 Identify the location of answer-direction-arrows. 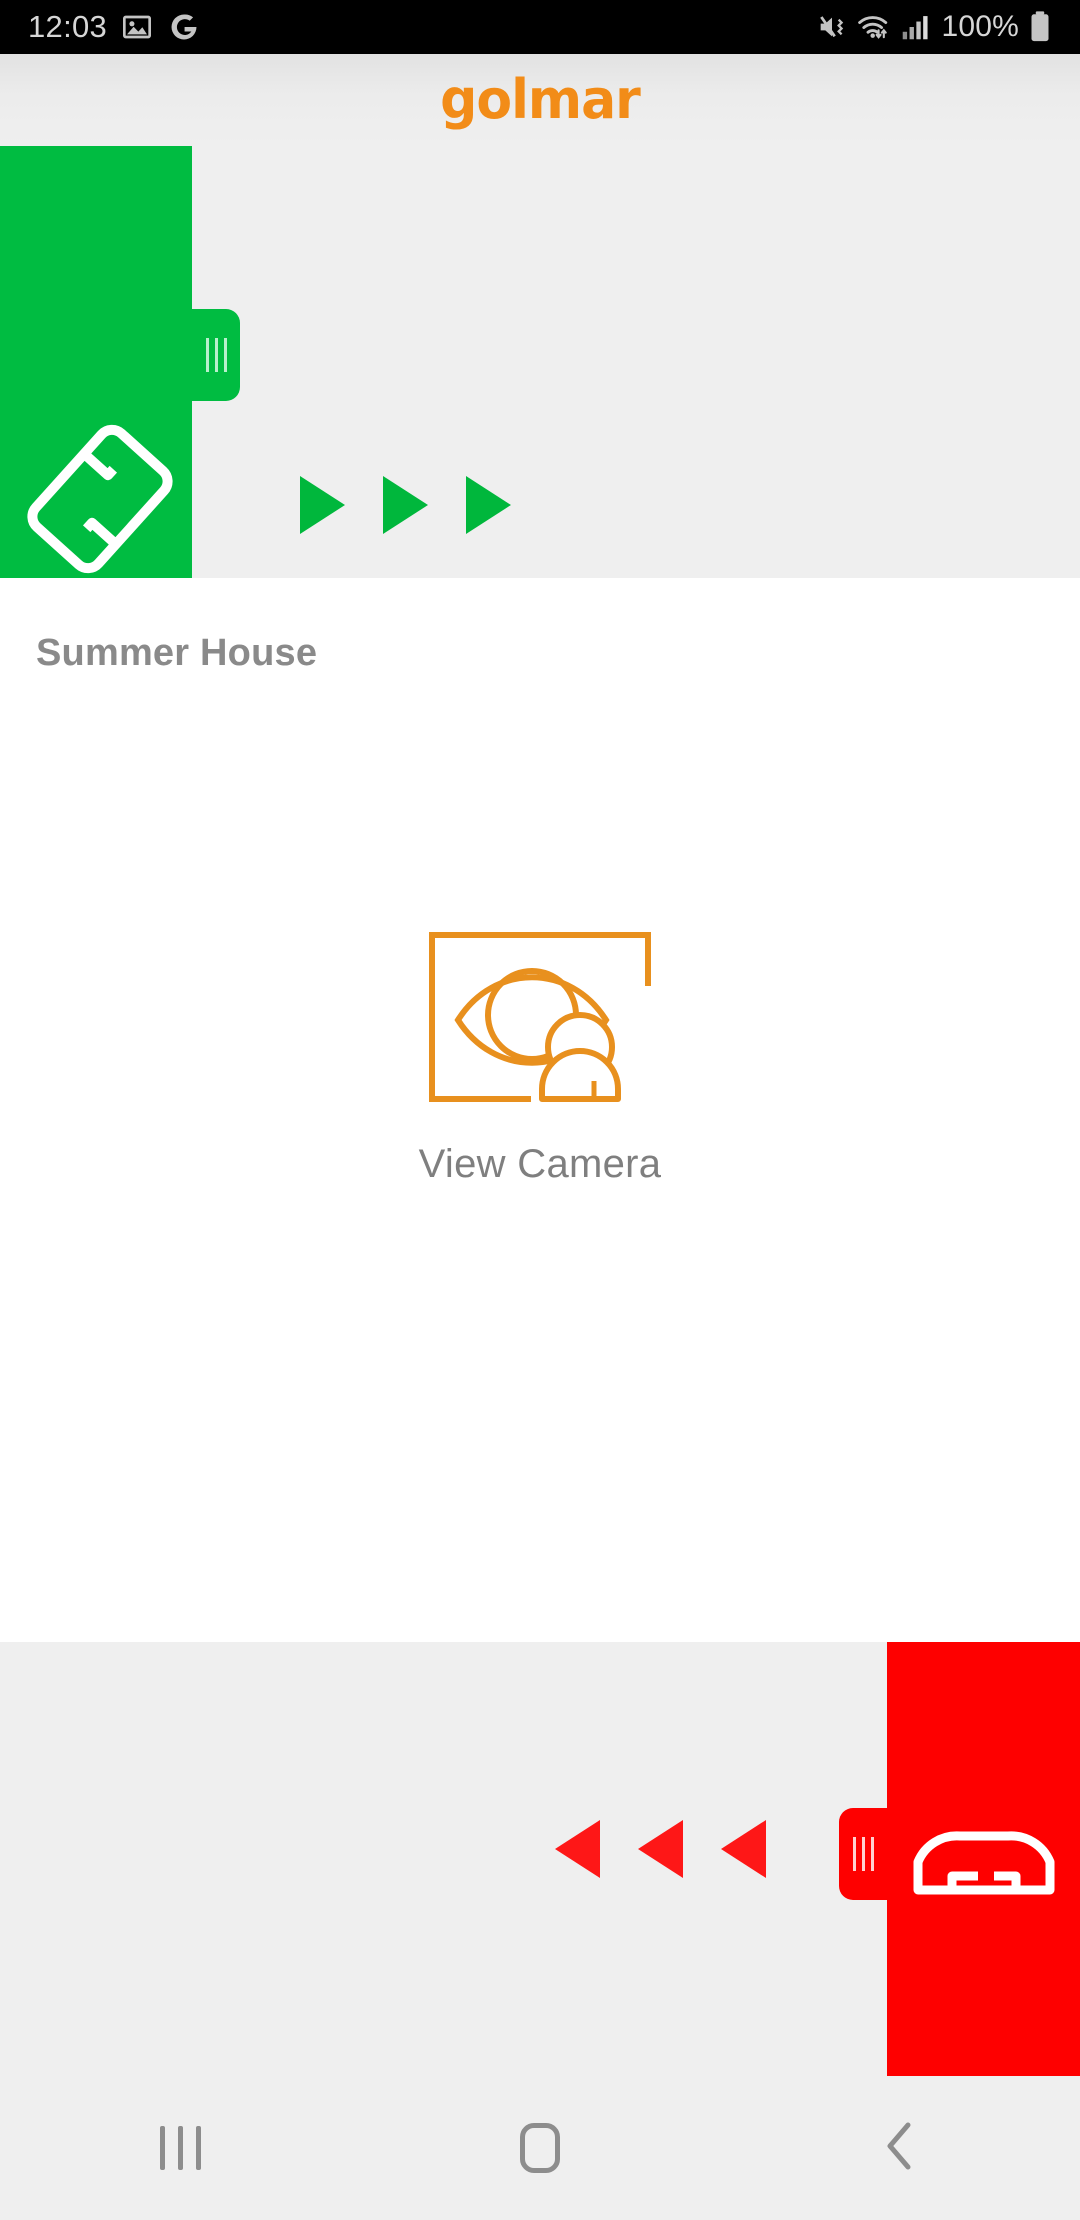
(405, 505).